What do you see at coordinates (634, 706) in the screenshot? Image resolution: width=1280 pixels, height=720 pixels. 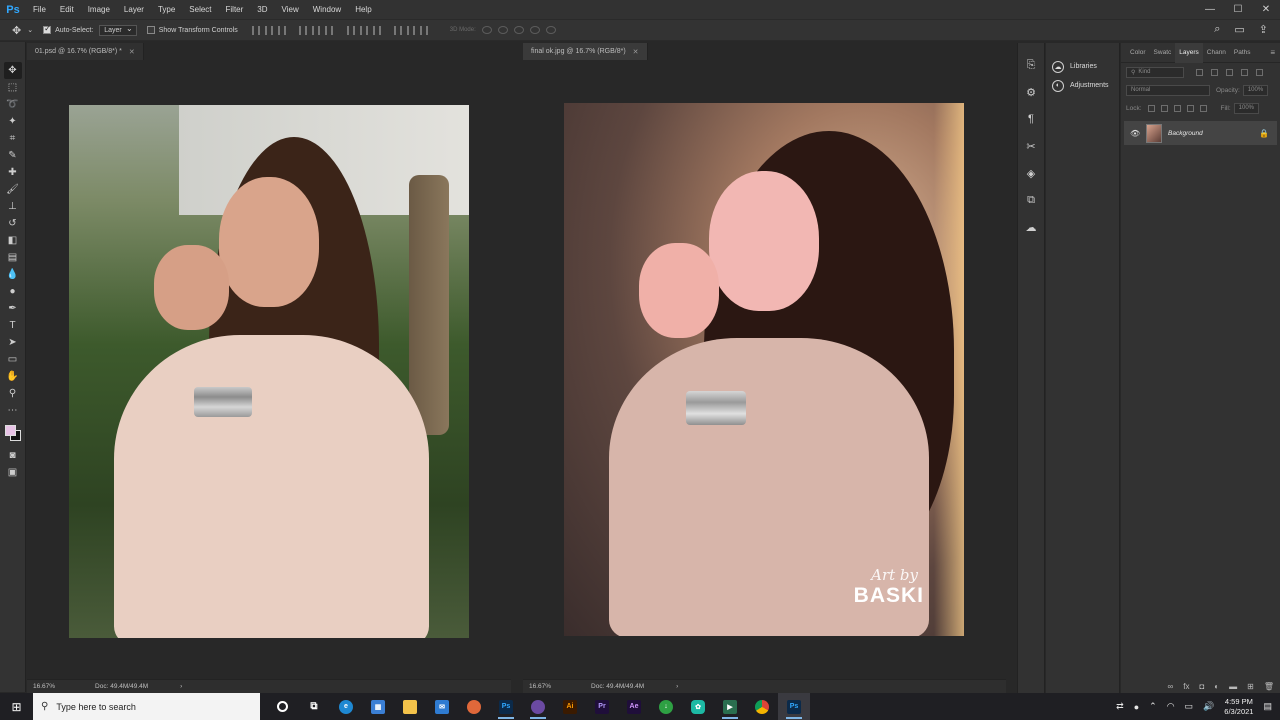 I see `after-effects-icon: Ae` at bounding box center [634, 706].